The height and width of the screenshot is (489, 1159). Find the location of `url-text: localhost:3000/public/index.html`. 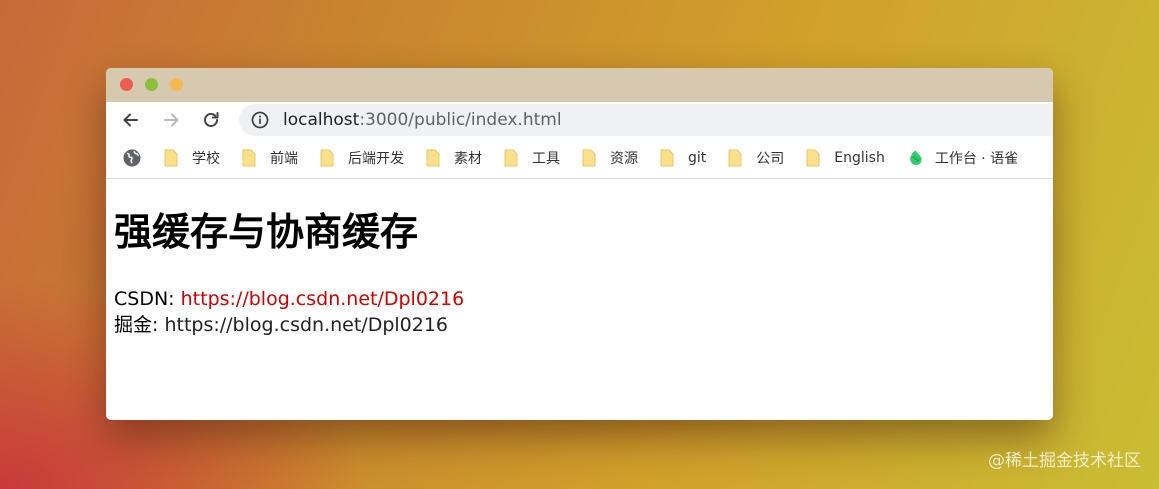

url-text: localhost:3000/public/index.html is located at coordinates (422, 120).